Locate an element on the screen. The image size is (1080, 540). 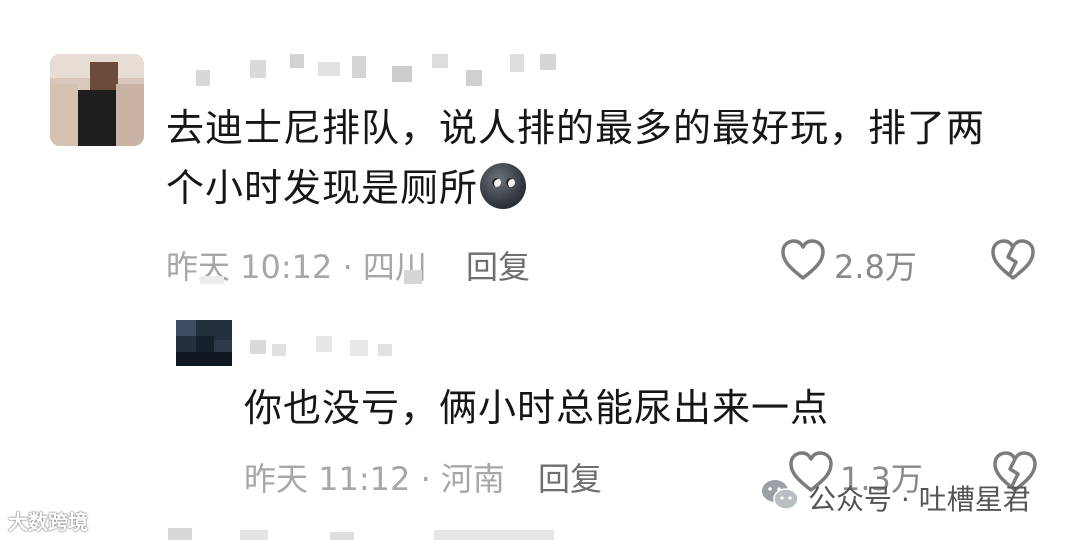
comment-text-line: 去迪士尼排队，说人排的最多的最好玩，排了两 is located at coordinates (576, 128).